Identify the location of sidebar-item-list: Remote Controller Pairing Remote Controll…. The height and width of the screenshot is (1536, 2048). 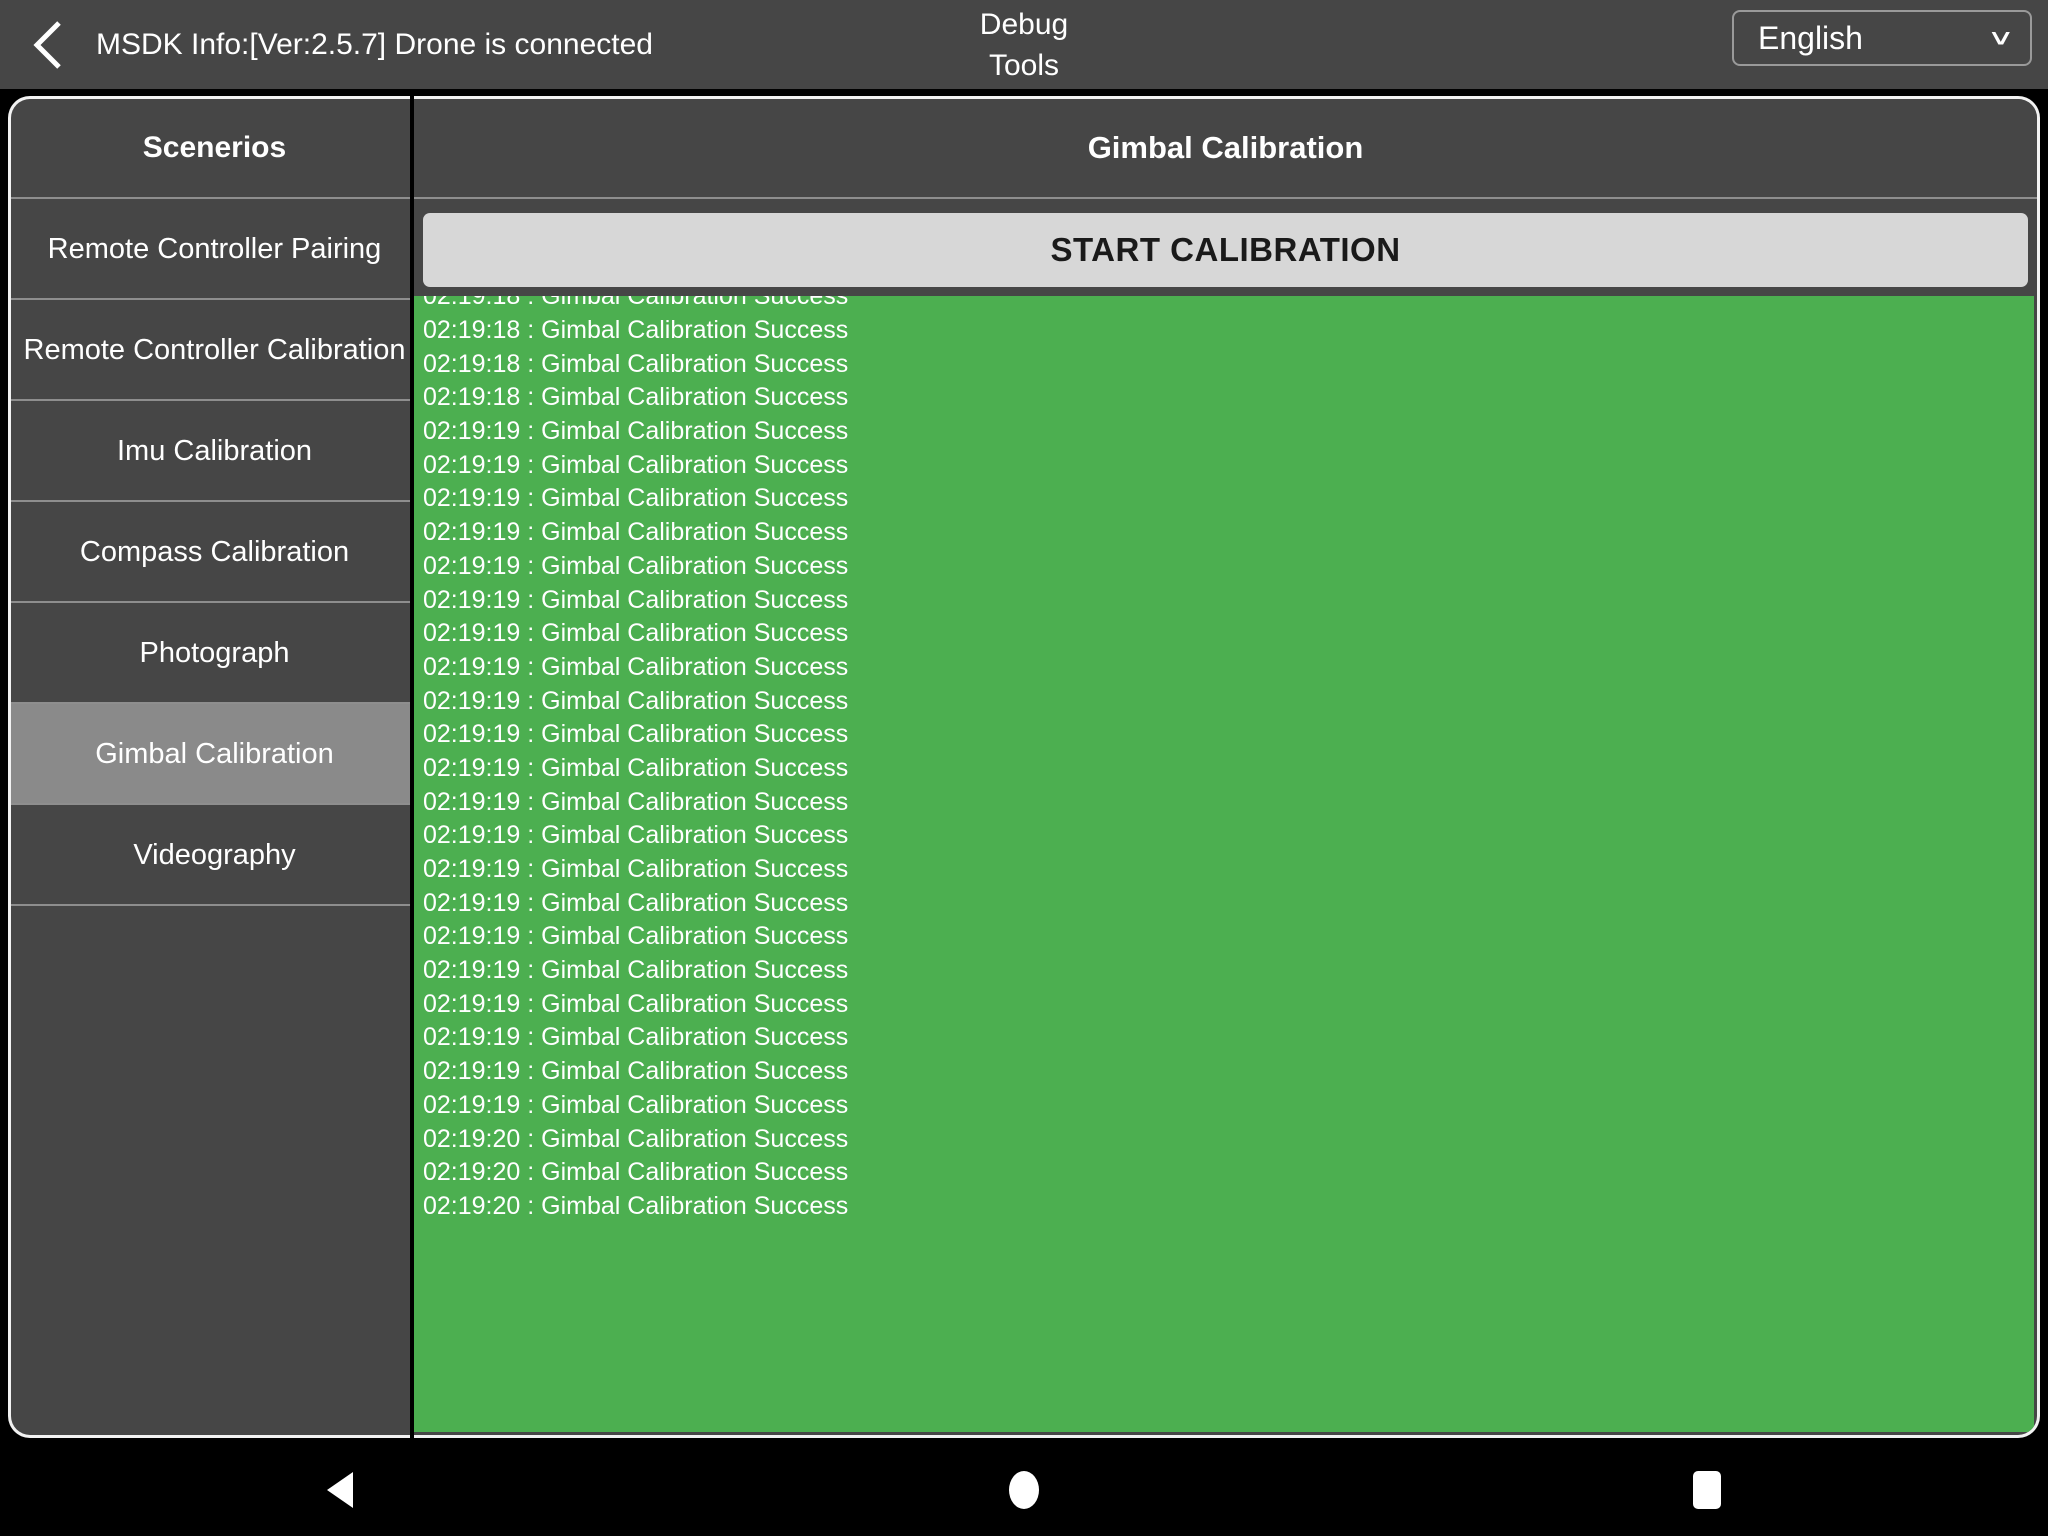
(214, 552).